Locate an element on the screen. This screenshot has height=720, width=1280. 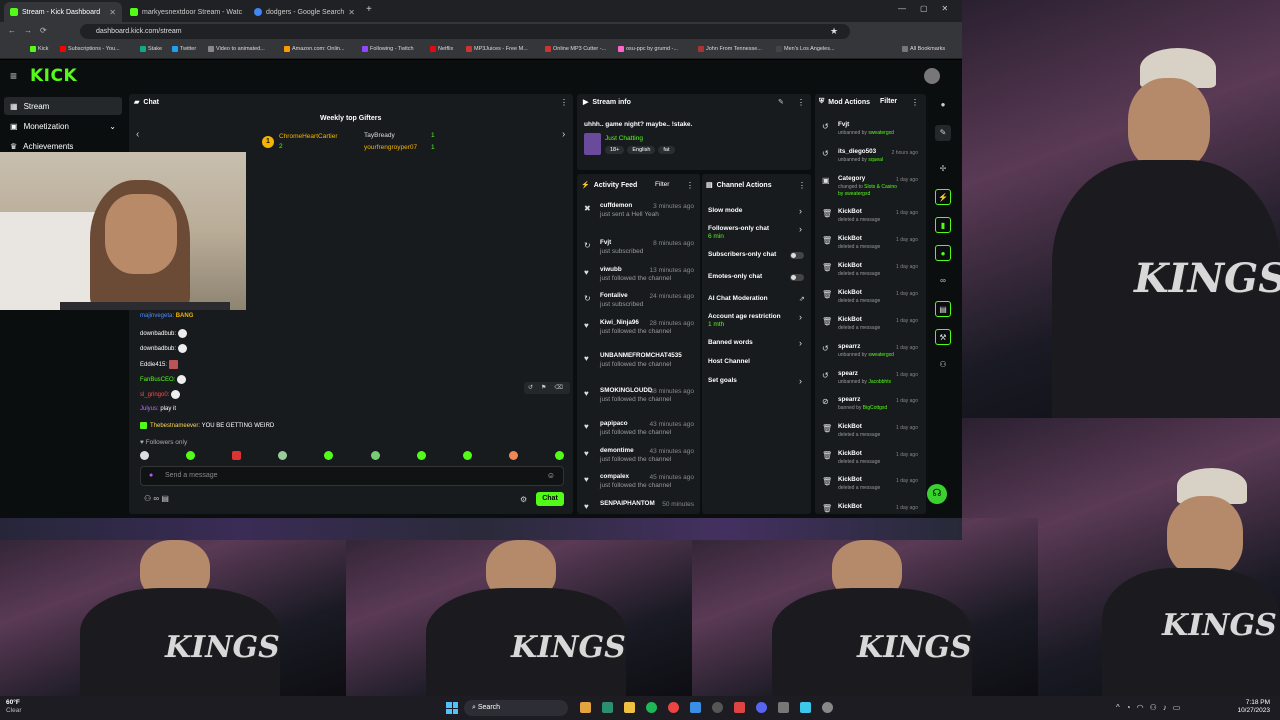
activity-user: cuffdemon is located at coordinates (616, 205).